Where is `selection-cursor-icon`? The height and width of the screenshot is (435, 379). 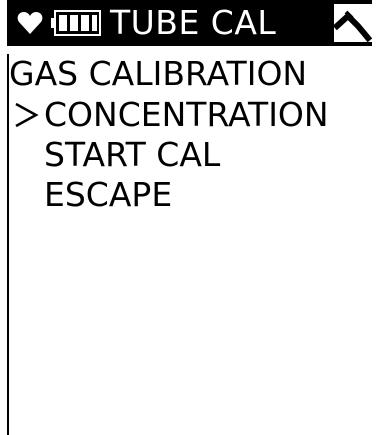 selection-cursor-icon is located at coordinates (27, 115).